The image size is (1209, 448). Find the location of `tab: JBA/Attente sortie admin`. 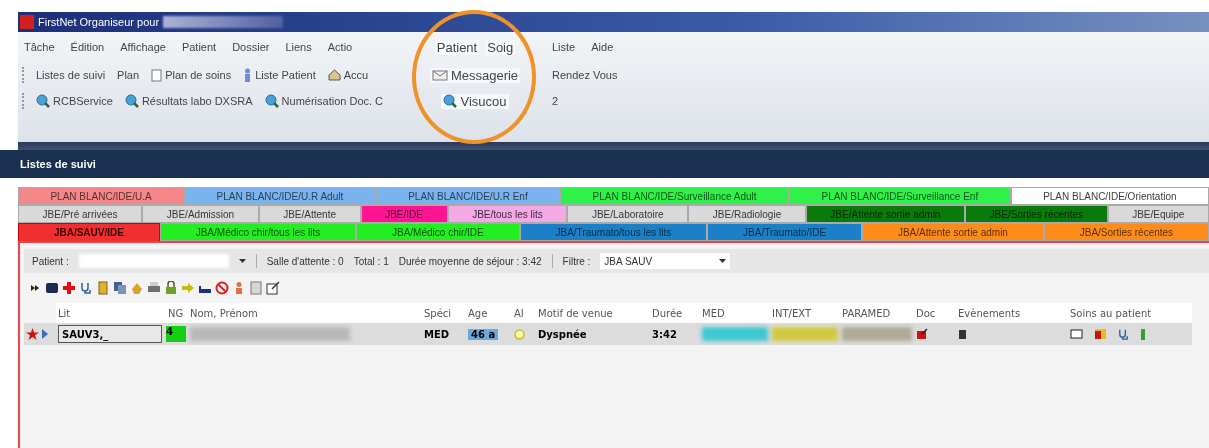

tab: JBA/Attente sortie admin is located at coordinates (953, 232).